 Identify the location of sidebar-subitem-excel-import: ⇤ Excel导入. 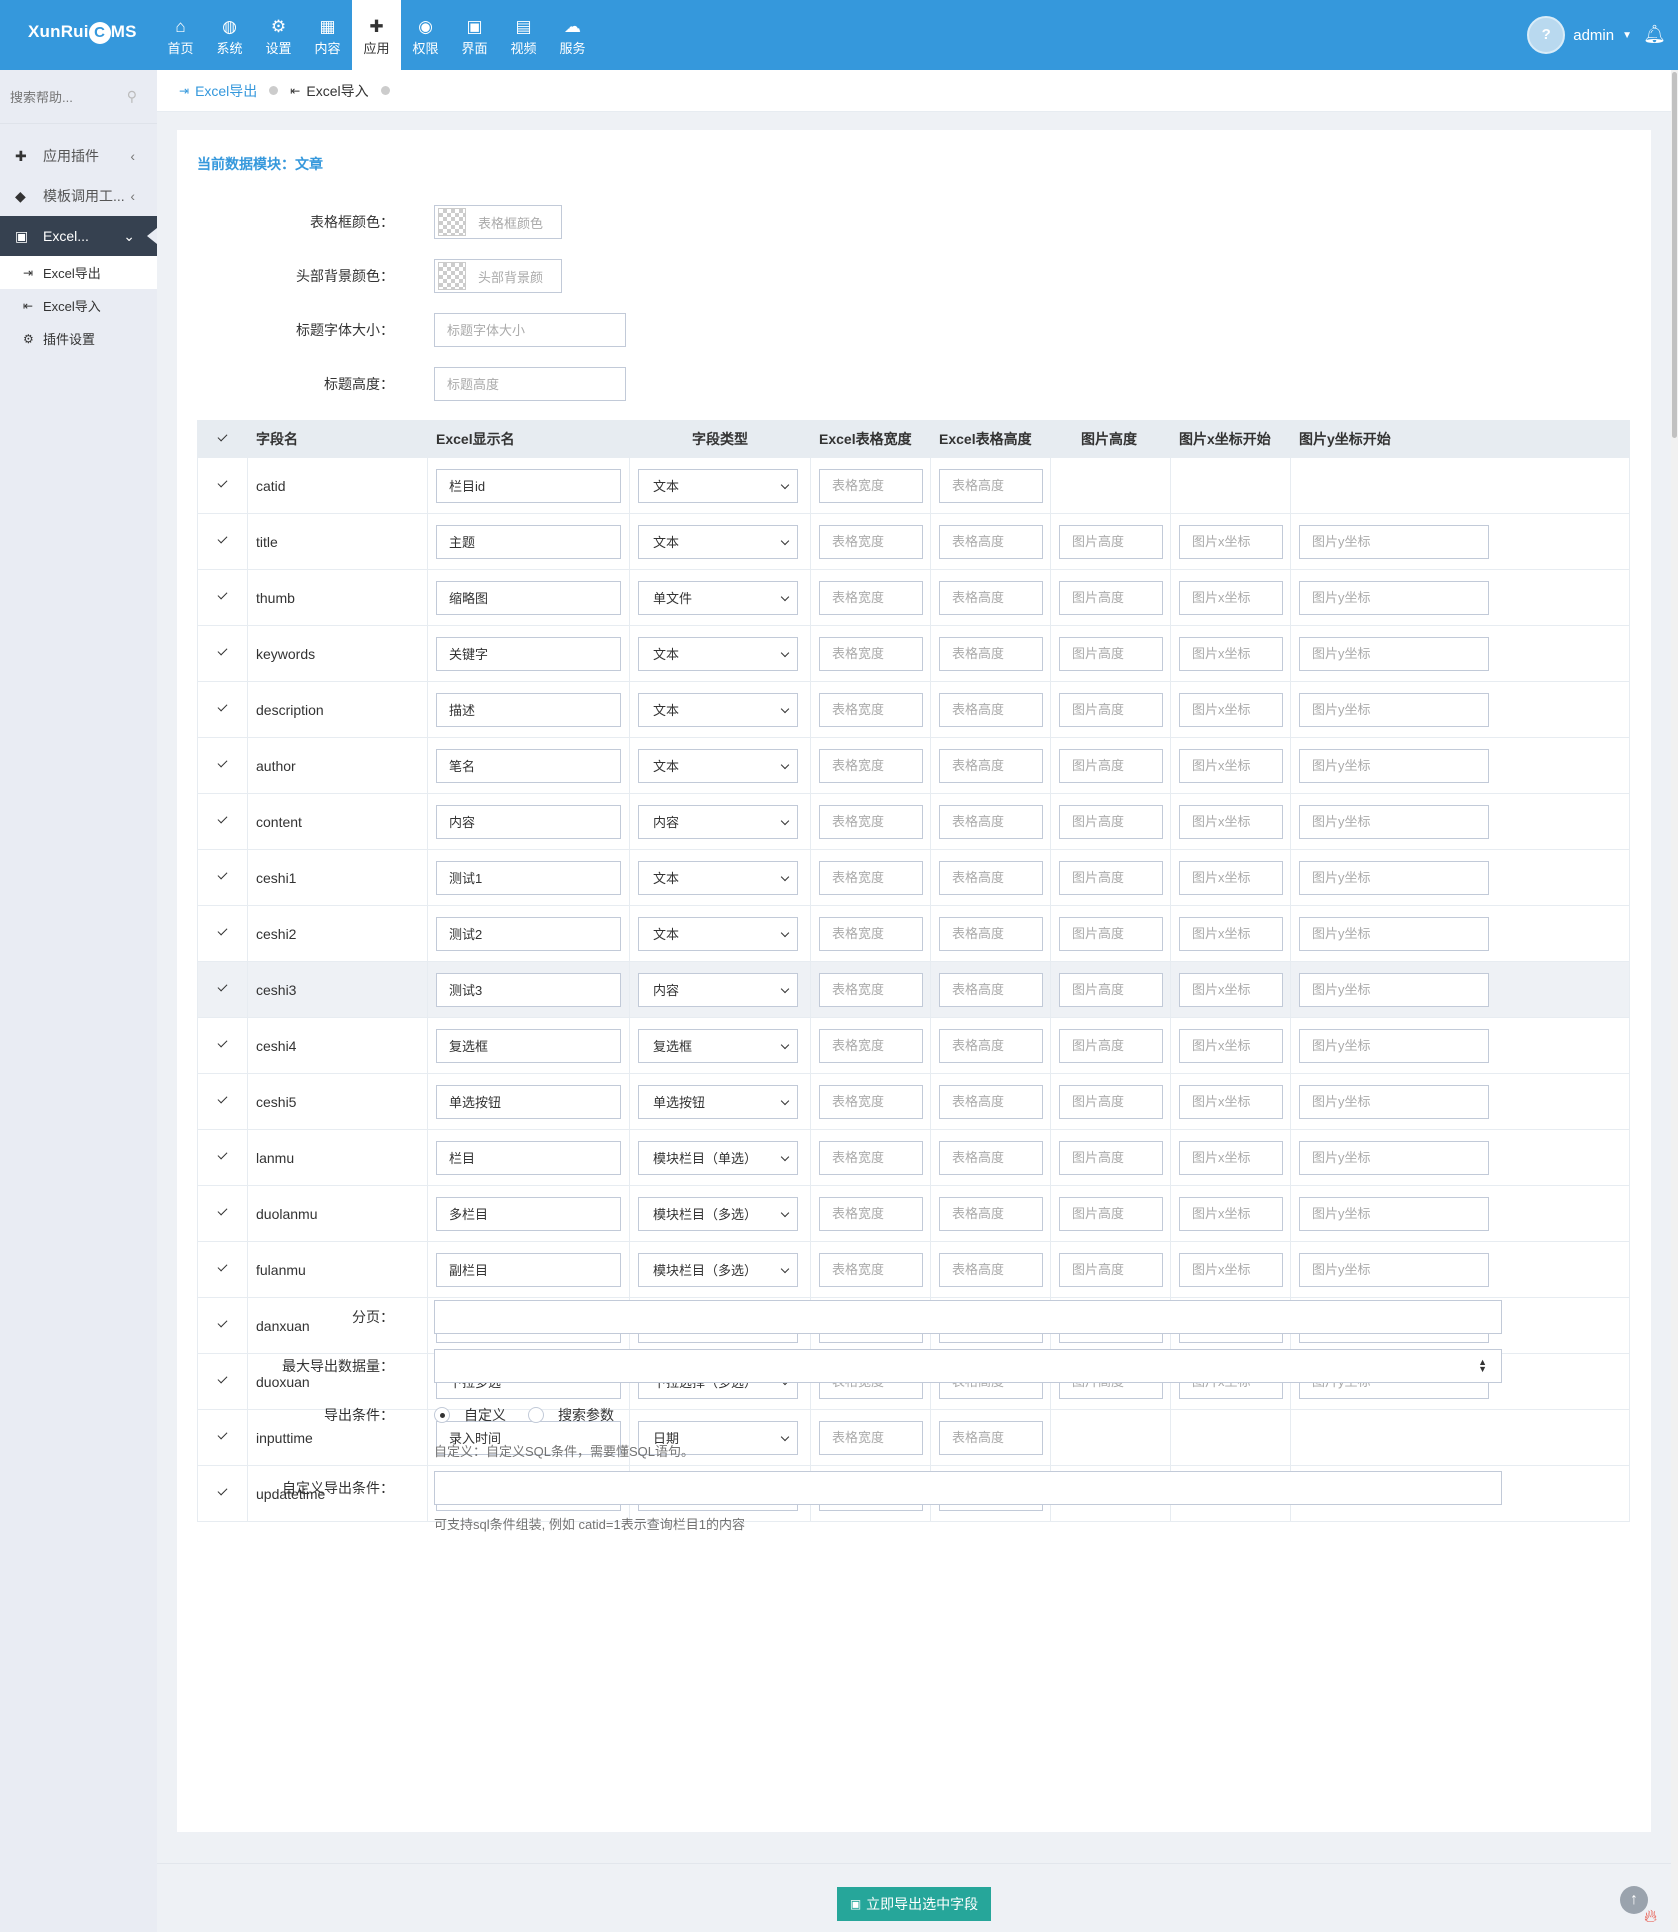
(78, 305).